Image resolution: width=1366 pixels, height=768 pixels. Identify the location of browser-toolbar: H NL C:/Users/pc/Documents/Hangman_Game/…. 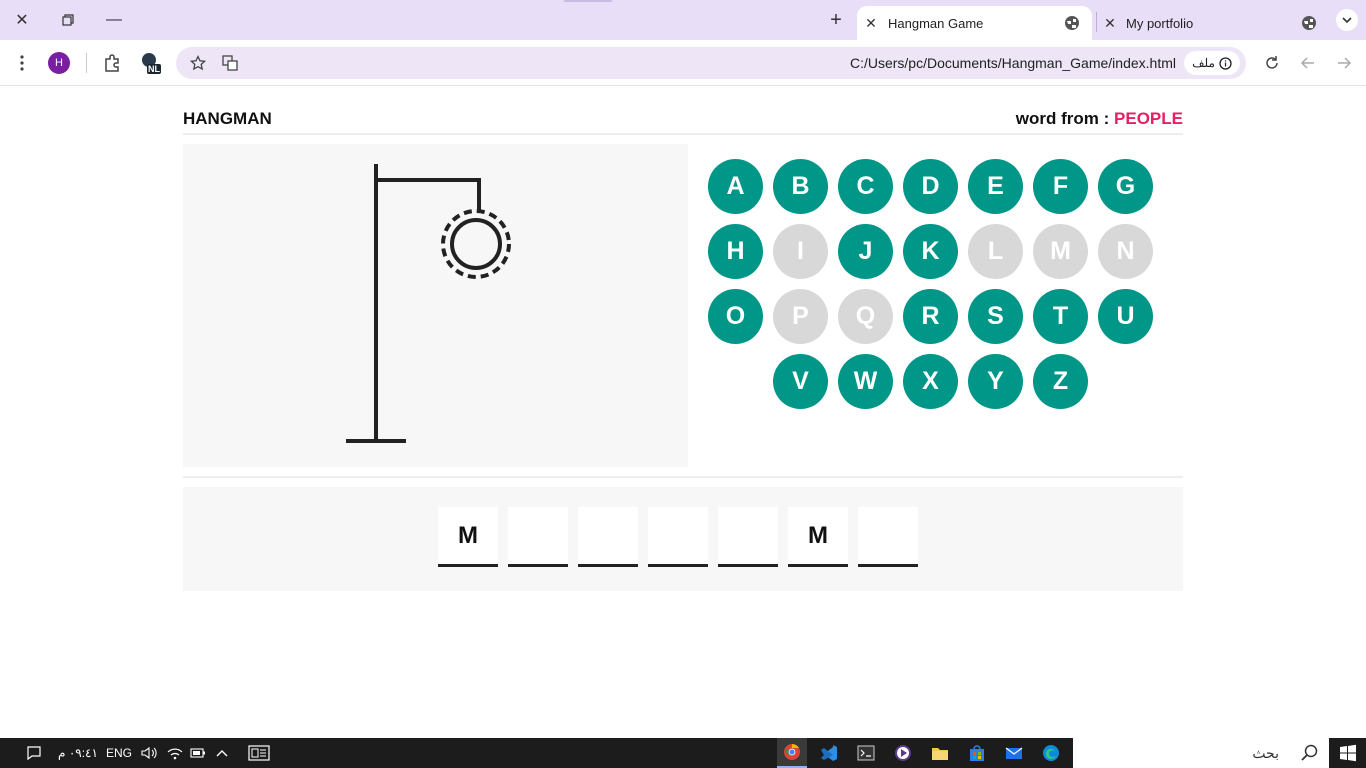
(683, 63).